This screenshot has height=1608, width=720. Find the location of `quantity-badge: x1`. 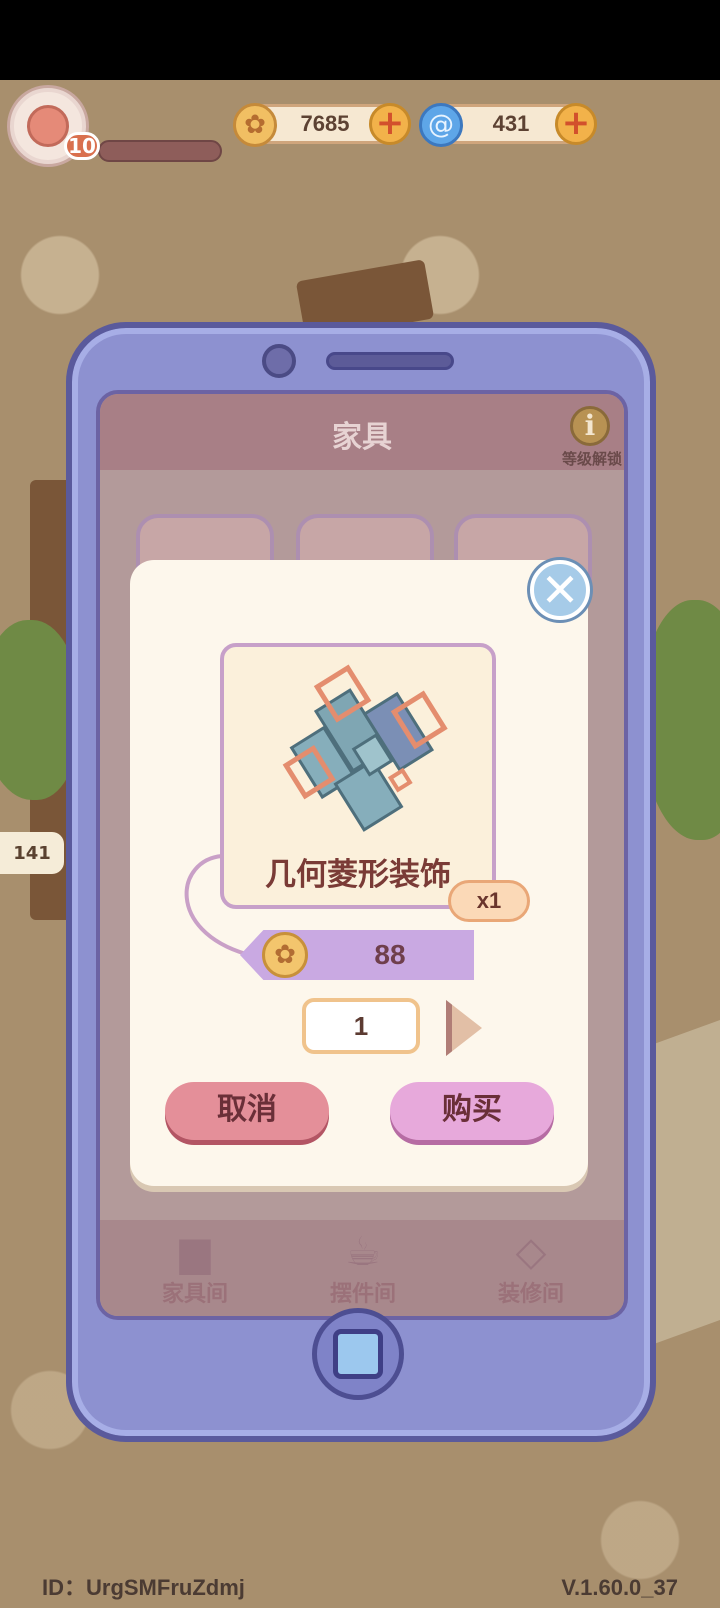

quantity-badge: x1 is located at coordinates (489, 901).